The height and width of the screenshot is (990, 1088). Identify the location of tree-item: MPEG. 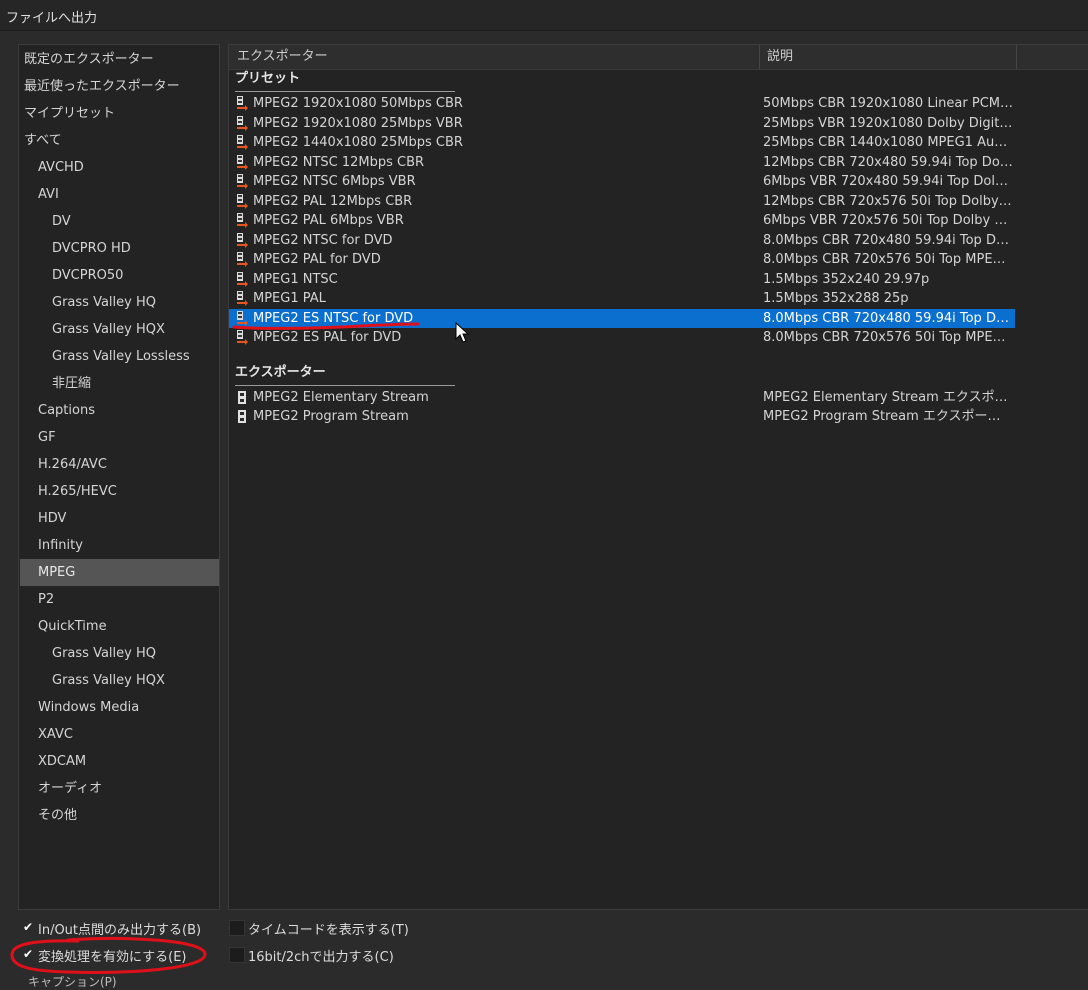
(119, 572).